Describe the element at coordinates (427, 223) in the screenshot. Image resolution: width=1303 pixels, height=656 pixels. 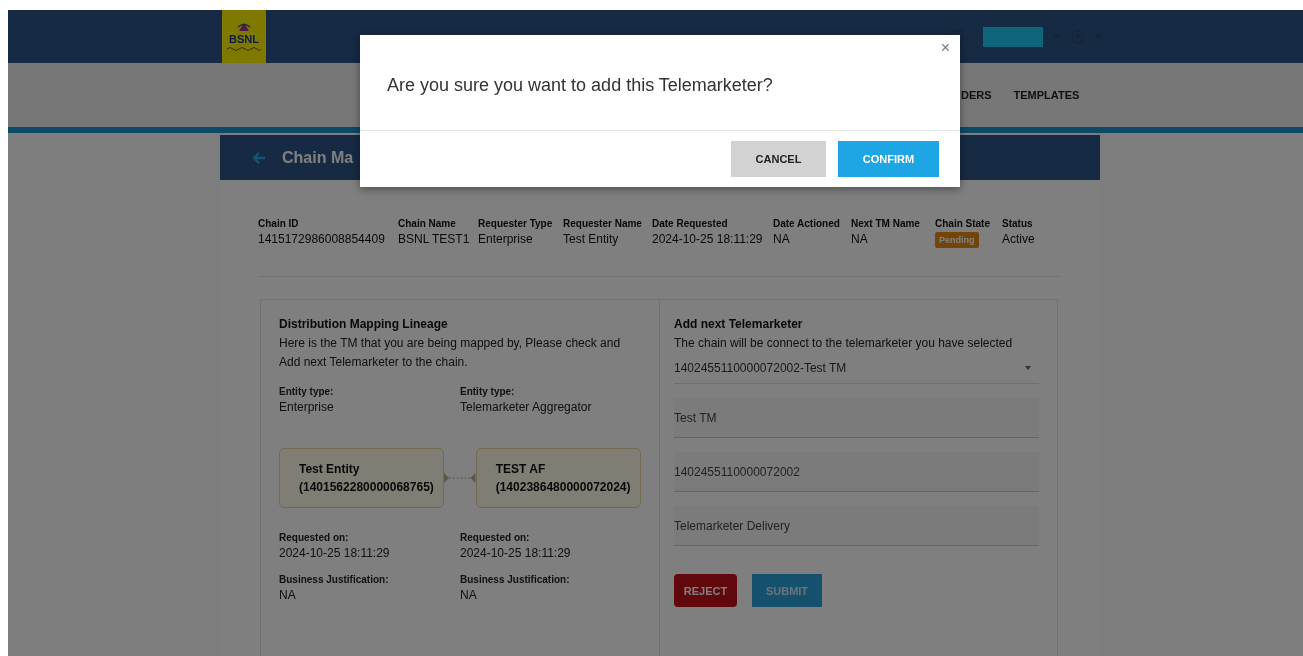
I see `info-label: Chain Name` at that location.